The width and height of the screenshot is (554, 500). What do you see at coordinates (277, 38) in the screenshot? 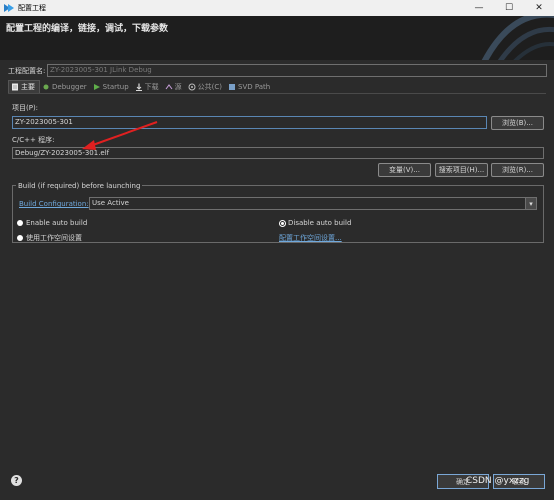
I see `dialog-header: 配置工程的编译，链接，调试，下载参数` at bounding box center [277, 38].